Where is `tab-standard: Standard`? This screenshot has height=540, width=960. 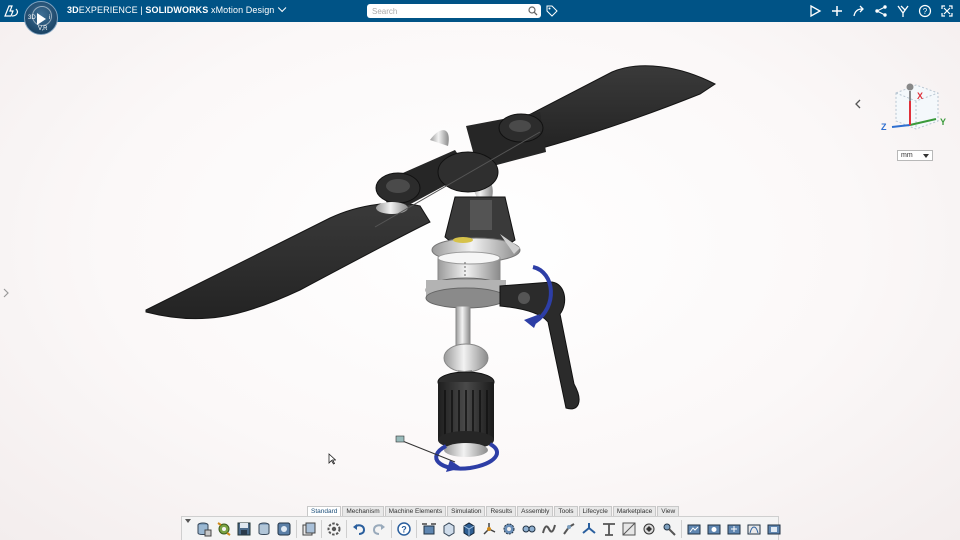 tab-standard: Standard is located at coordinates (324, 511).